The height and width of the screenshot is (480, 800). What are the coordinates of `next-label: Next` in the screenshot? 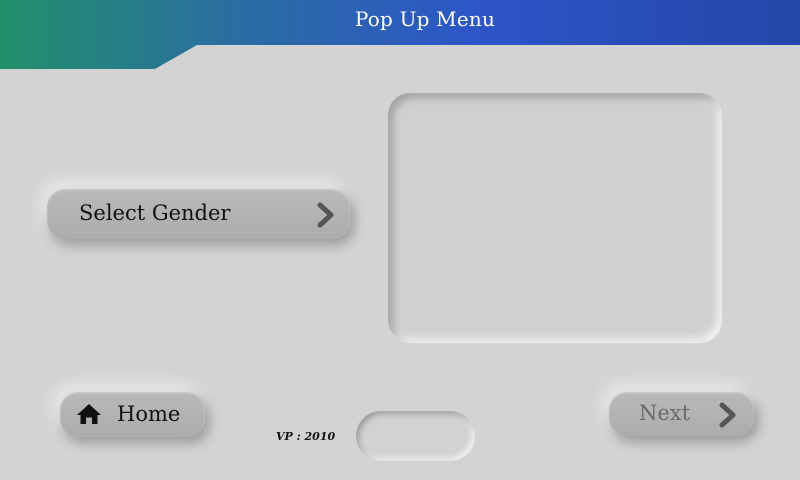 It's located at (665, 413).